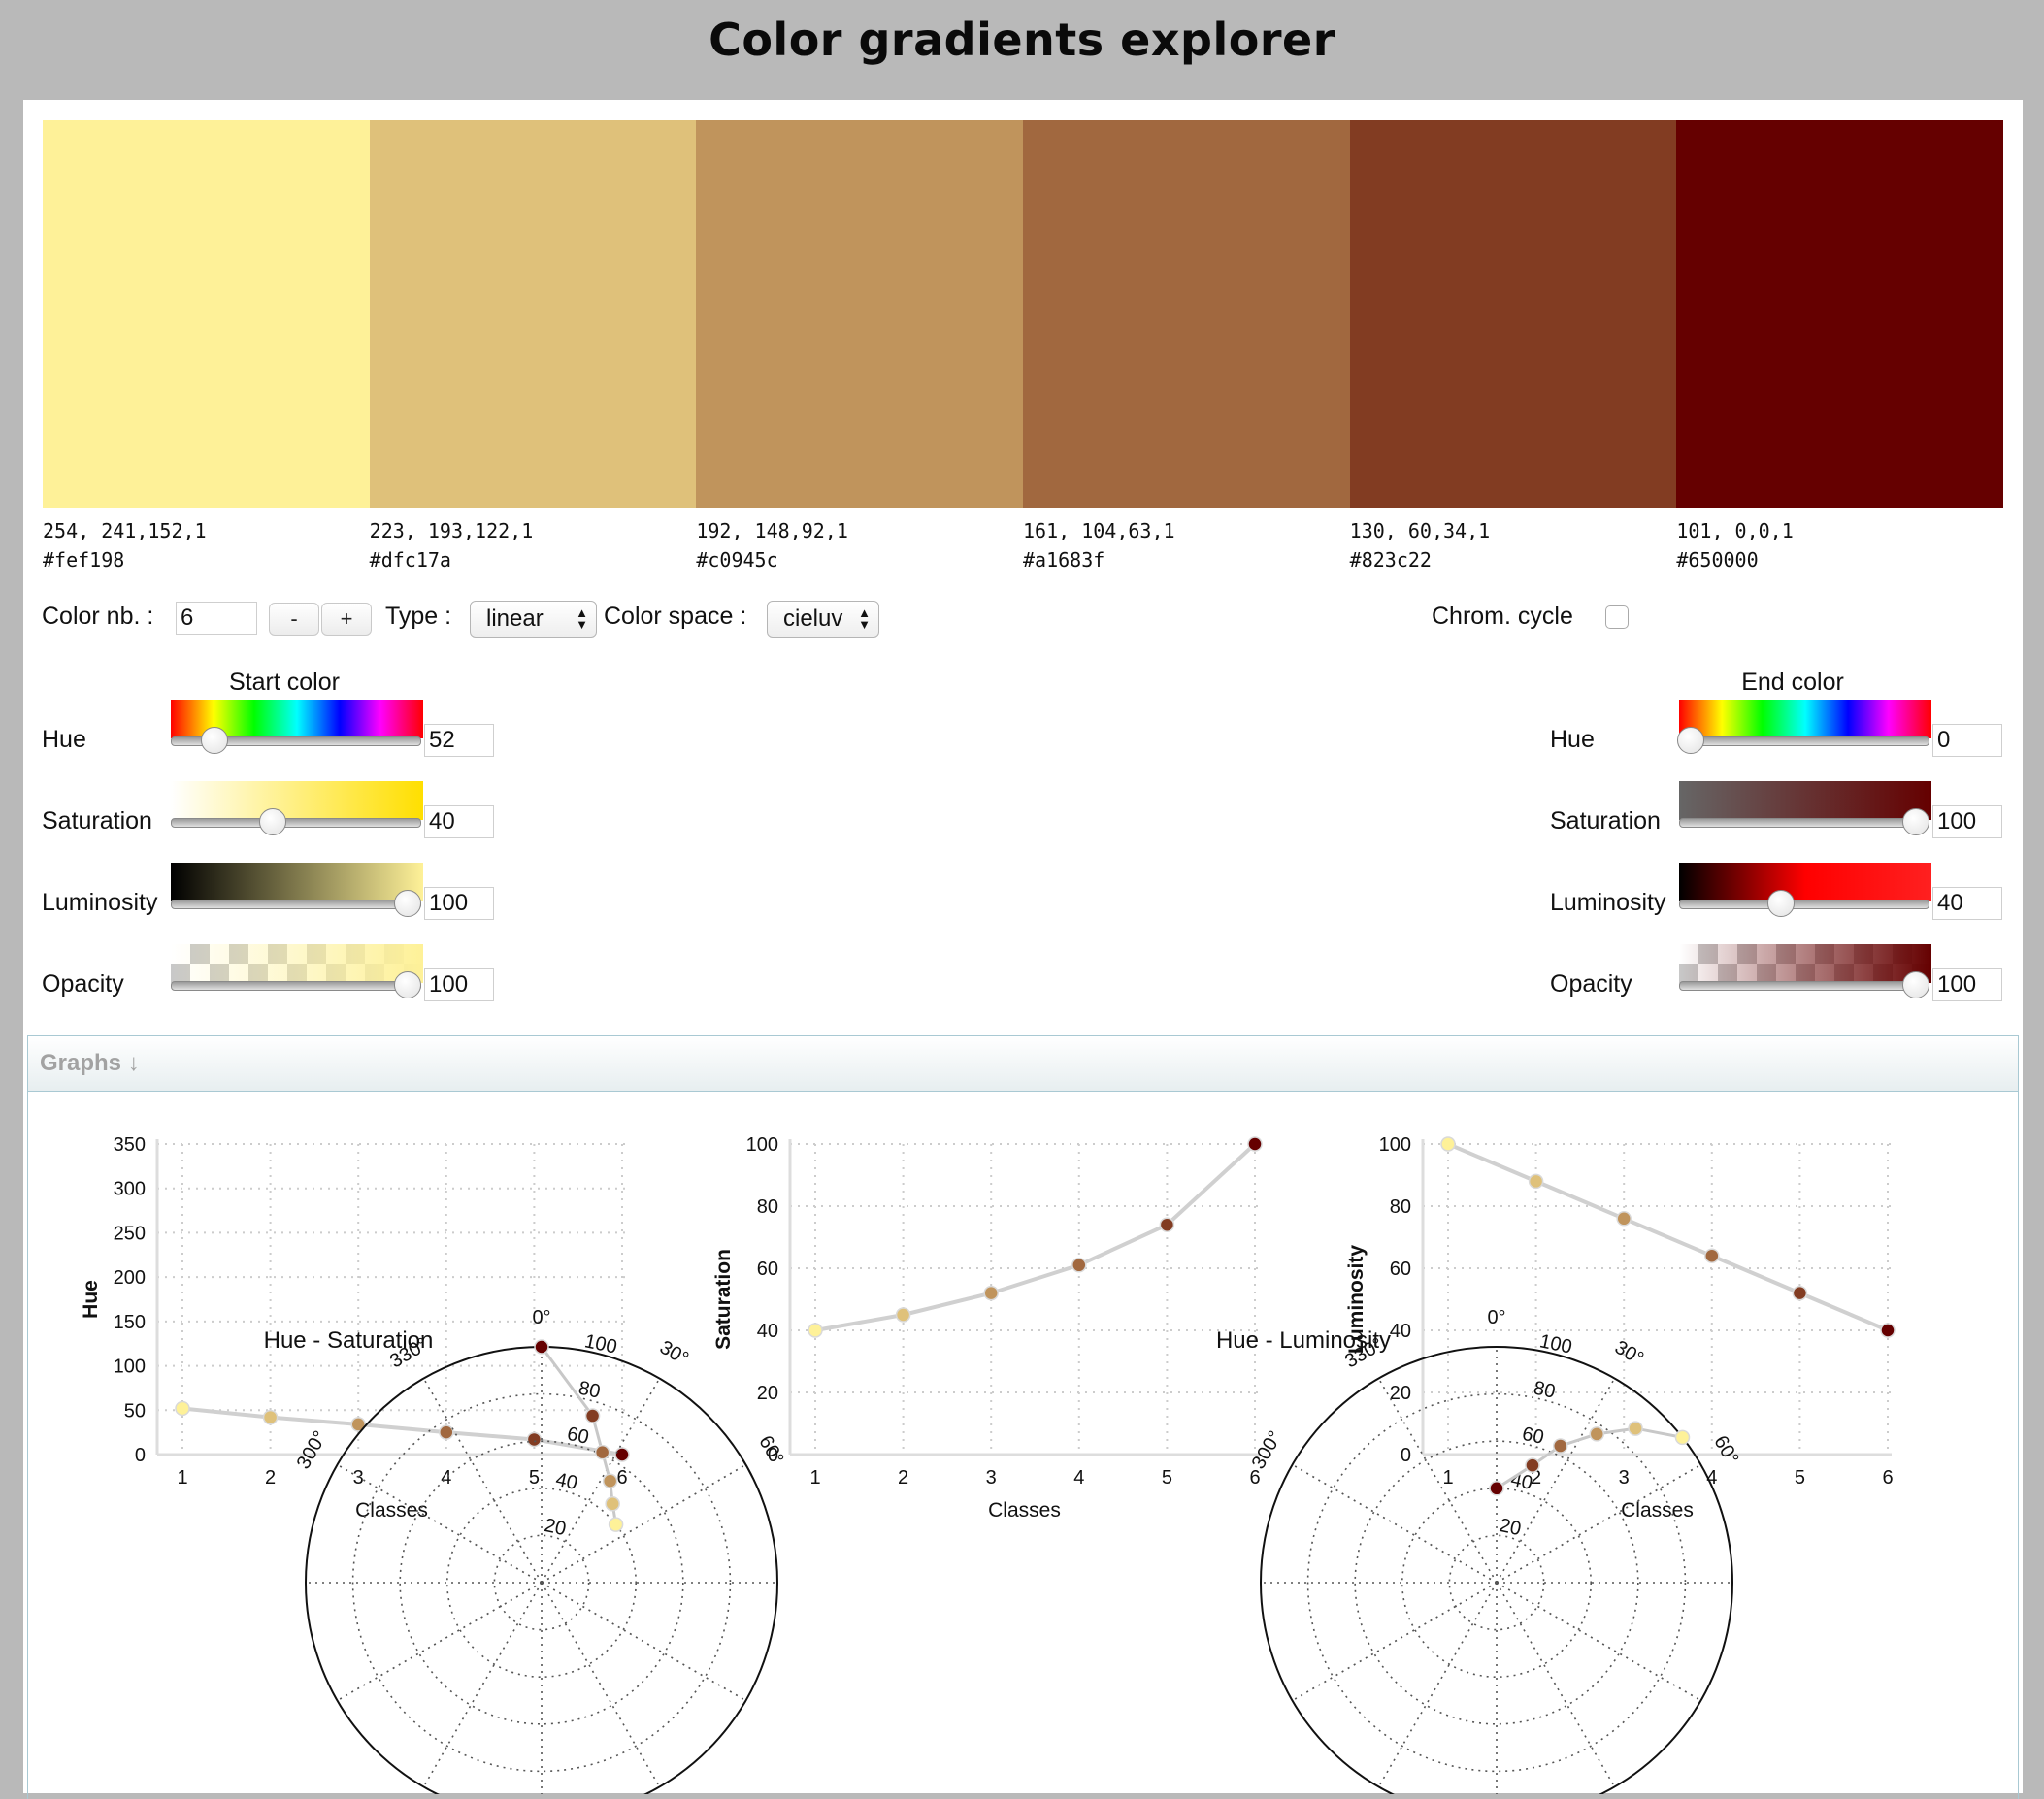  What do you see at coordinates (410, 560) in the screenshot?
I see `swatch-hex-label: #dfc17a` at bounding box center [410, 560].